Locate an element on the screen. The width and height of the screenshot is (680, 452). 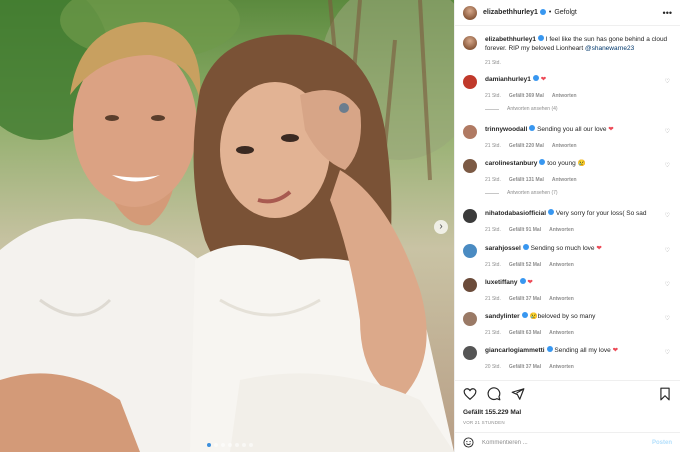
post-timestamp: VOR 21 STUNDEN is located at coordinates (484, 422).